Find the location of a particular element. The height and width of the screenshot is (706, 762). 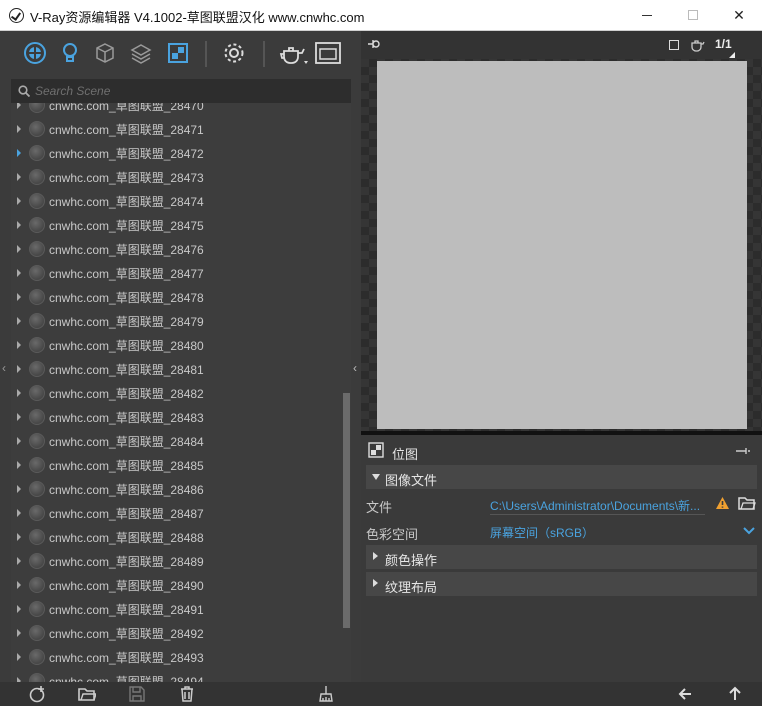

stop-icon is located at coordinates (674, 45).